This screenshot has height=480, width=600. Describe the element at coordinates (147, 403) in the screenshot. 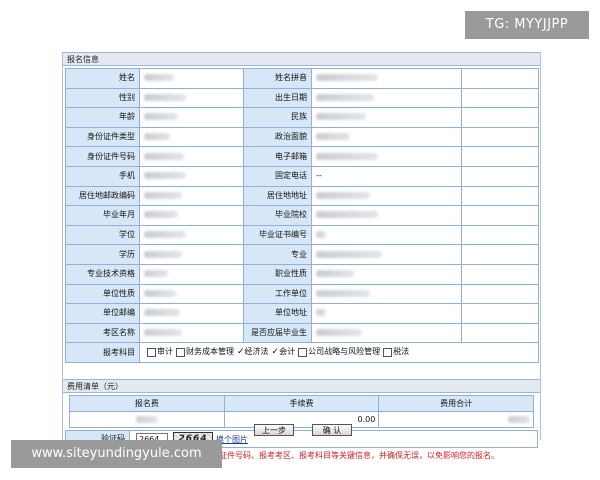

I see `fee-header-registration: 报名费` at that location.